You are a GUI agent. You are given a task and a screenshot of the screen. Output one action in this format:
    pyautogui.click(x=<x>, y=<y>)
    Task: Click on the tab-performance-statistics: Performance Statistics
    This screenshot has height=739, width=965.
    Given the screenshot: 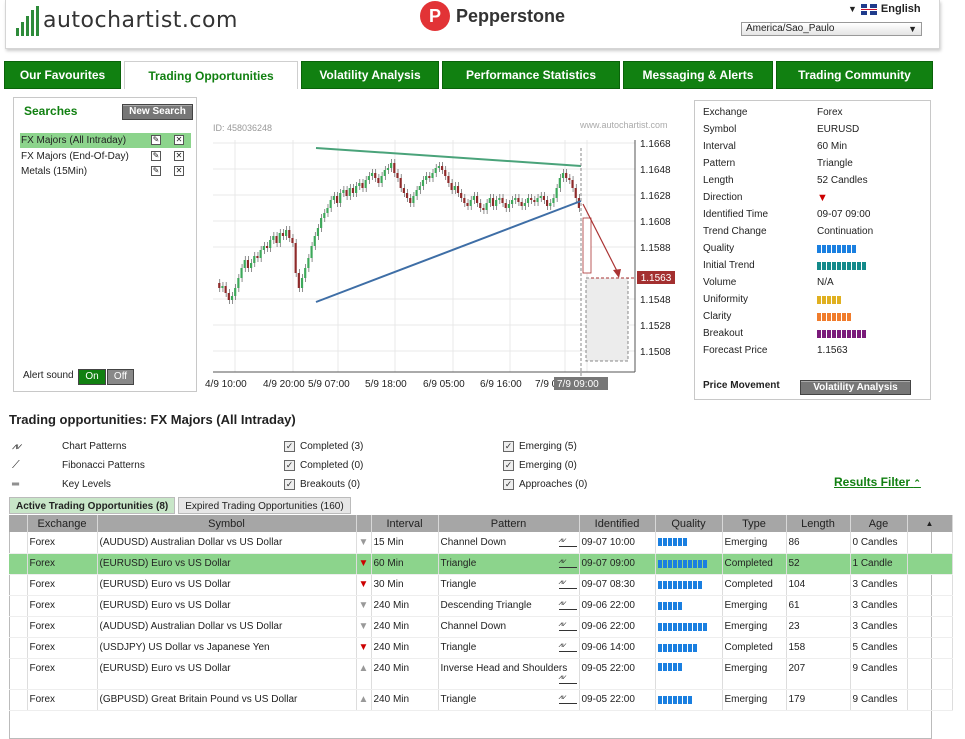 What is the action you would take?
    pyautogui.click(x=531, y=75)
    